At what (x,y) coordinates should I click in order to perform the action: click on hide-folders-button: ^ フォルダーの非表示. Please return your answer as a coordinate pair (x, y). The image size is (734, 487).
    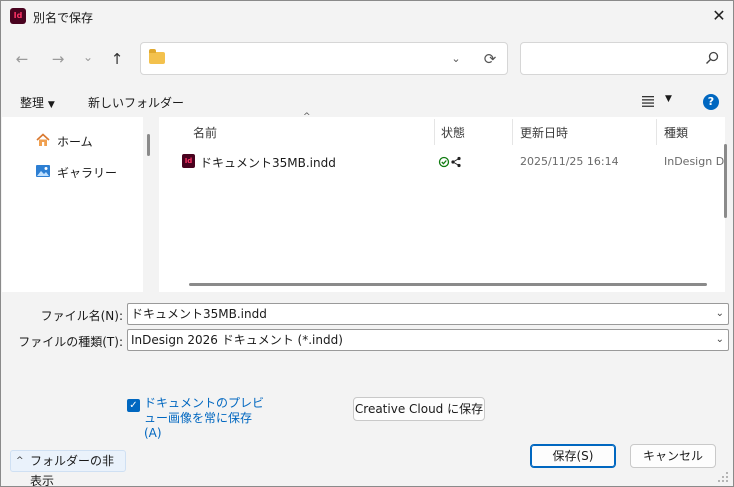
    Looking at the image, I should click on (68, 468).